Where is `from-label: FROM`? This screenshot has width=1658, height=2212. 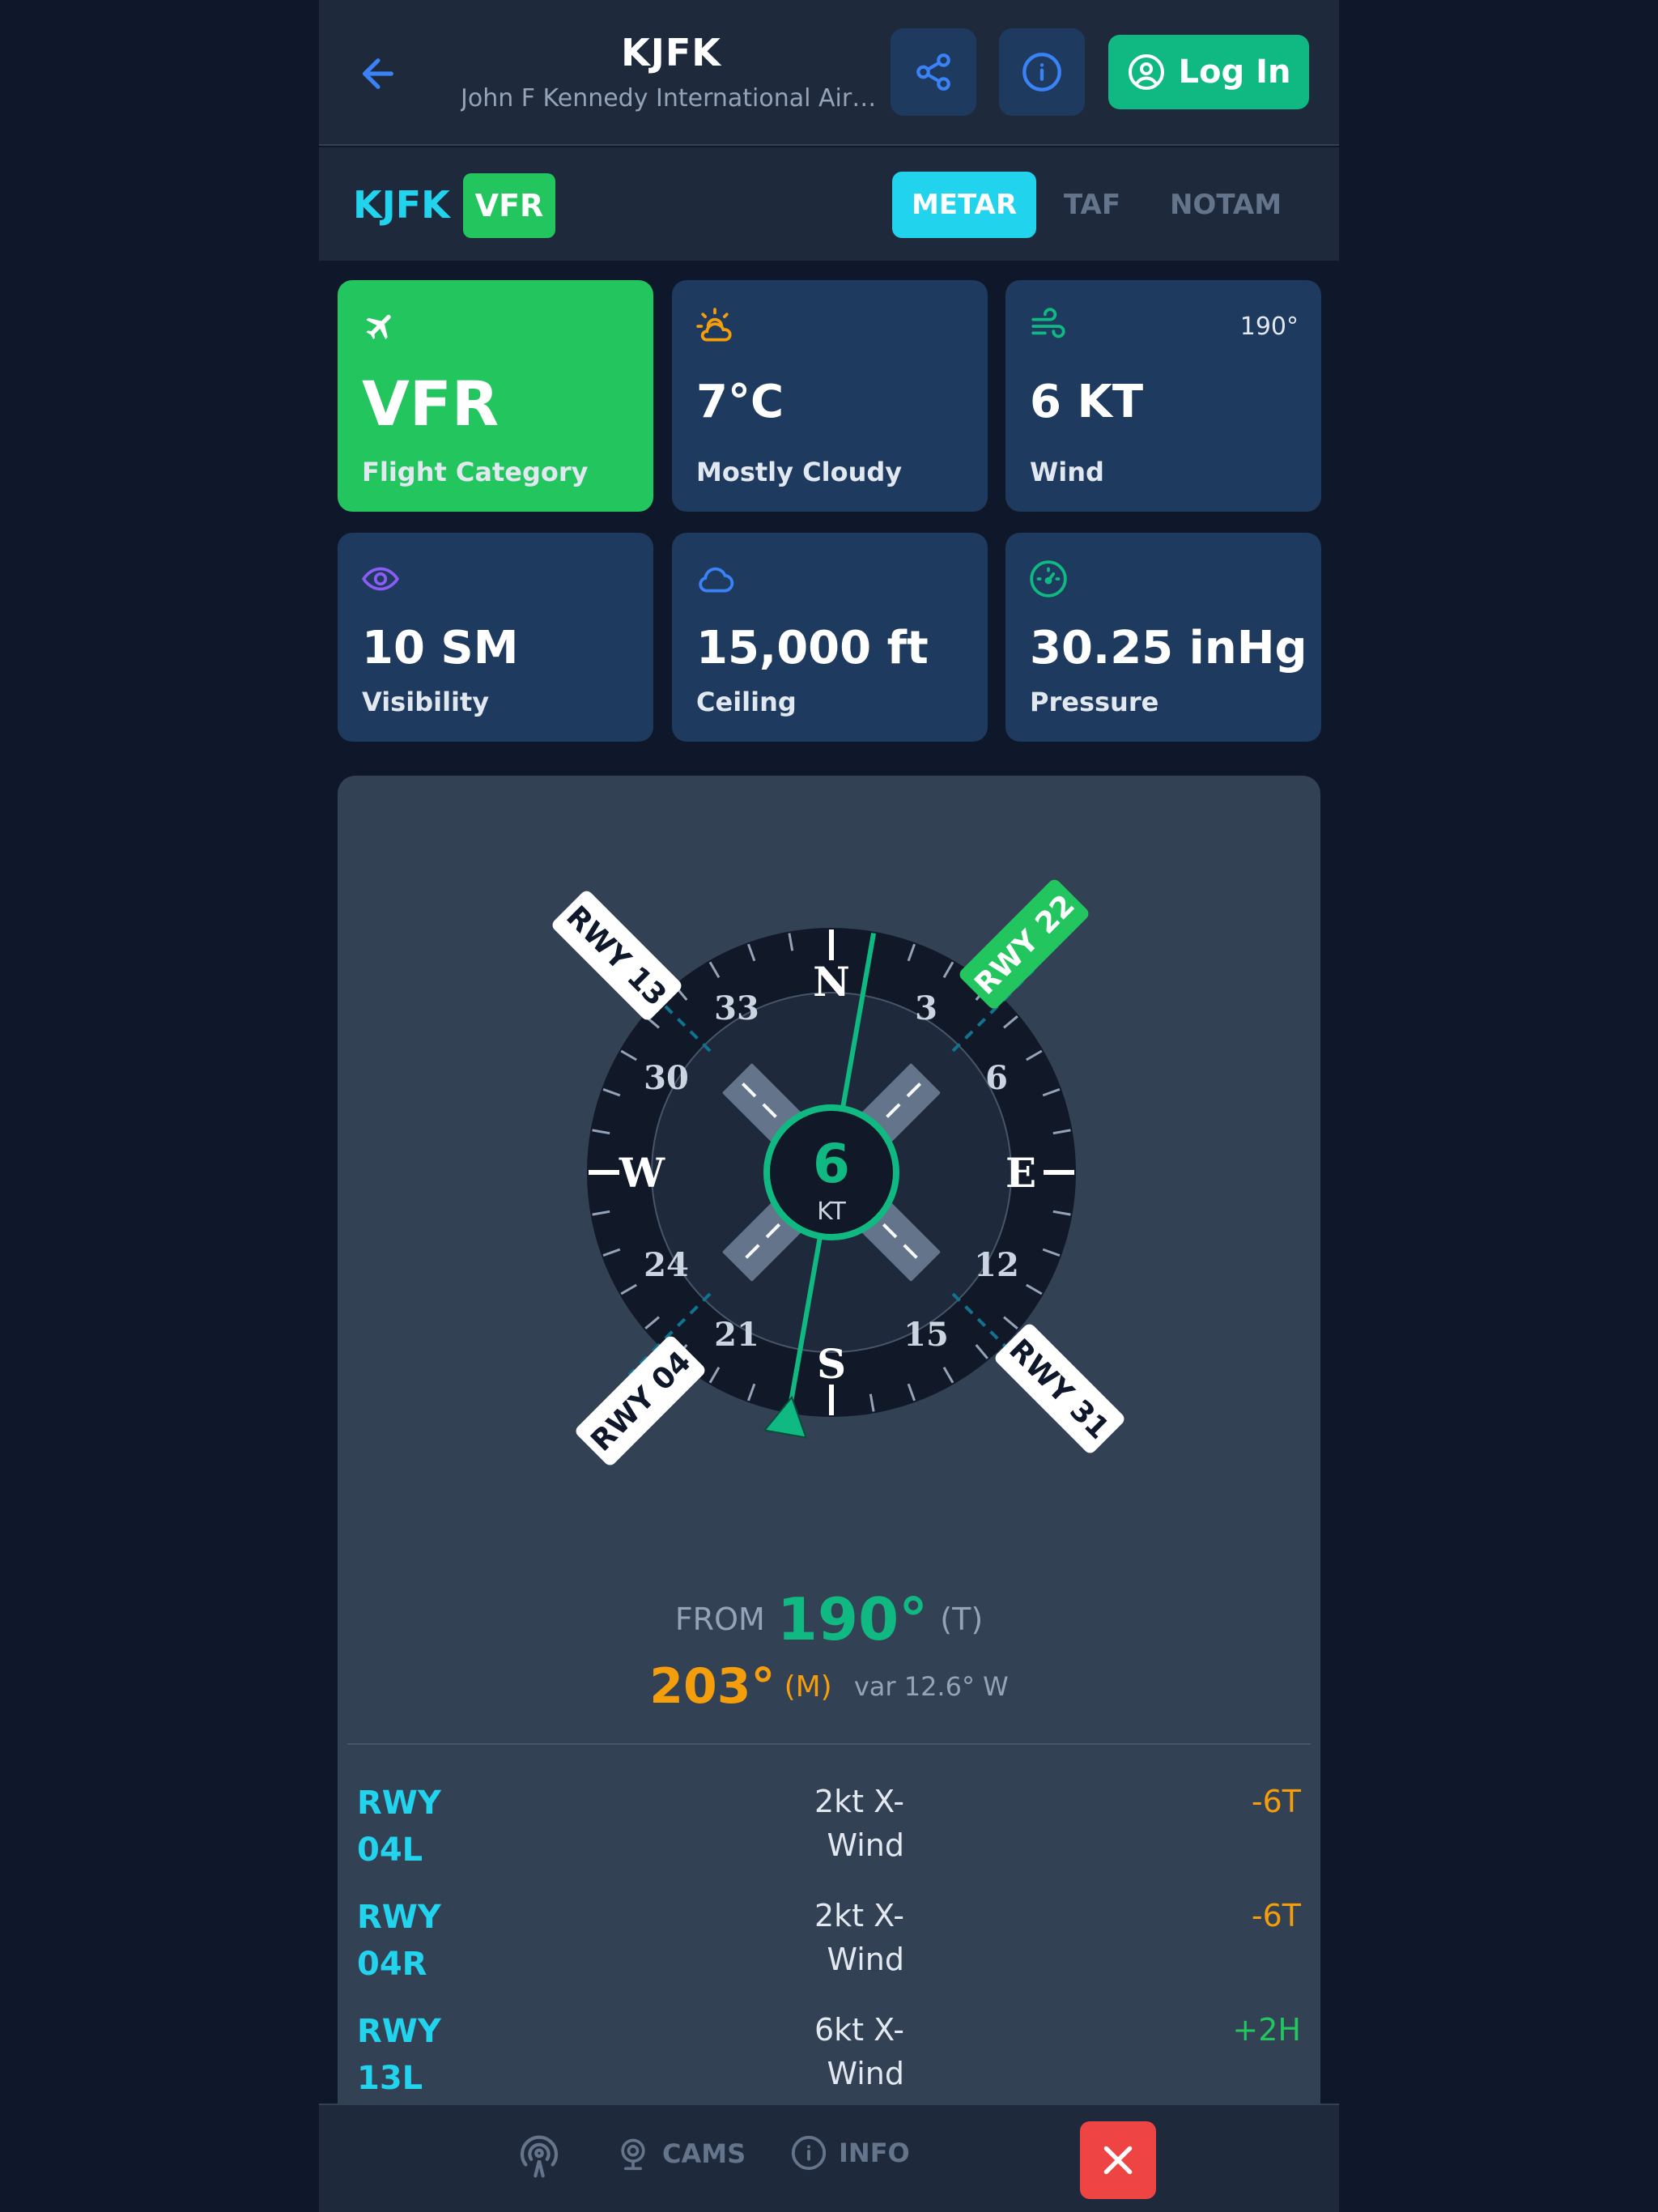
from-label: FROM is located at coordinates (719, 1620).